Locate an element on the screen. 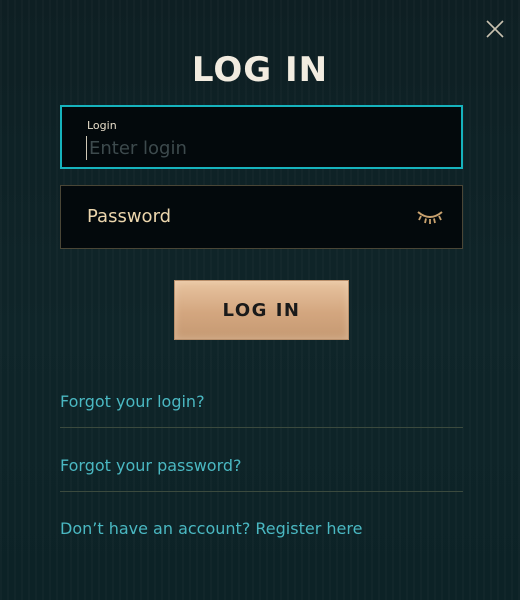  eye-closed-icon is located at coordinates (430, 217).